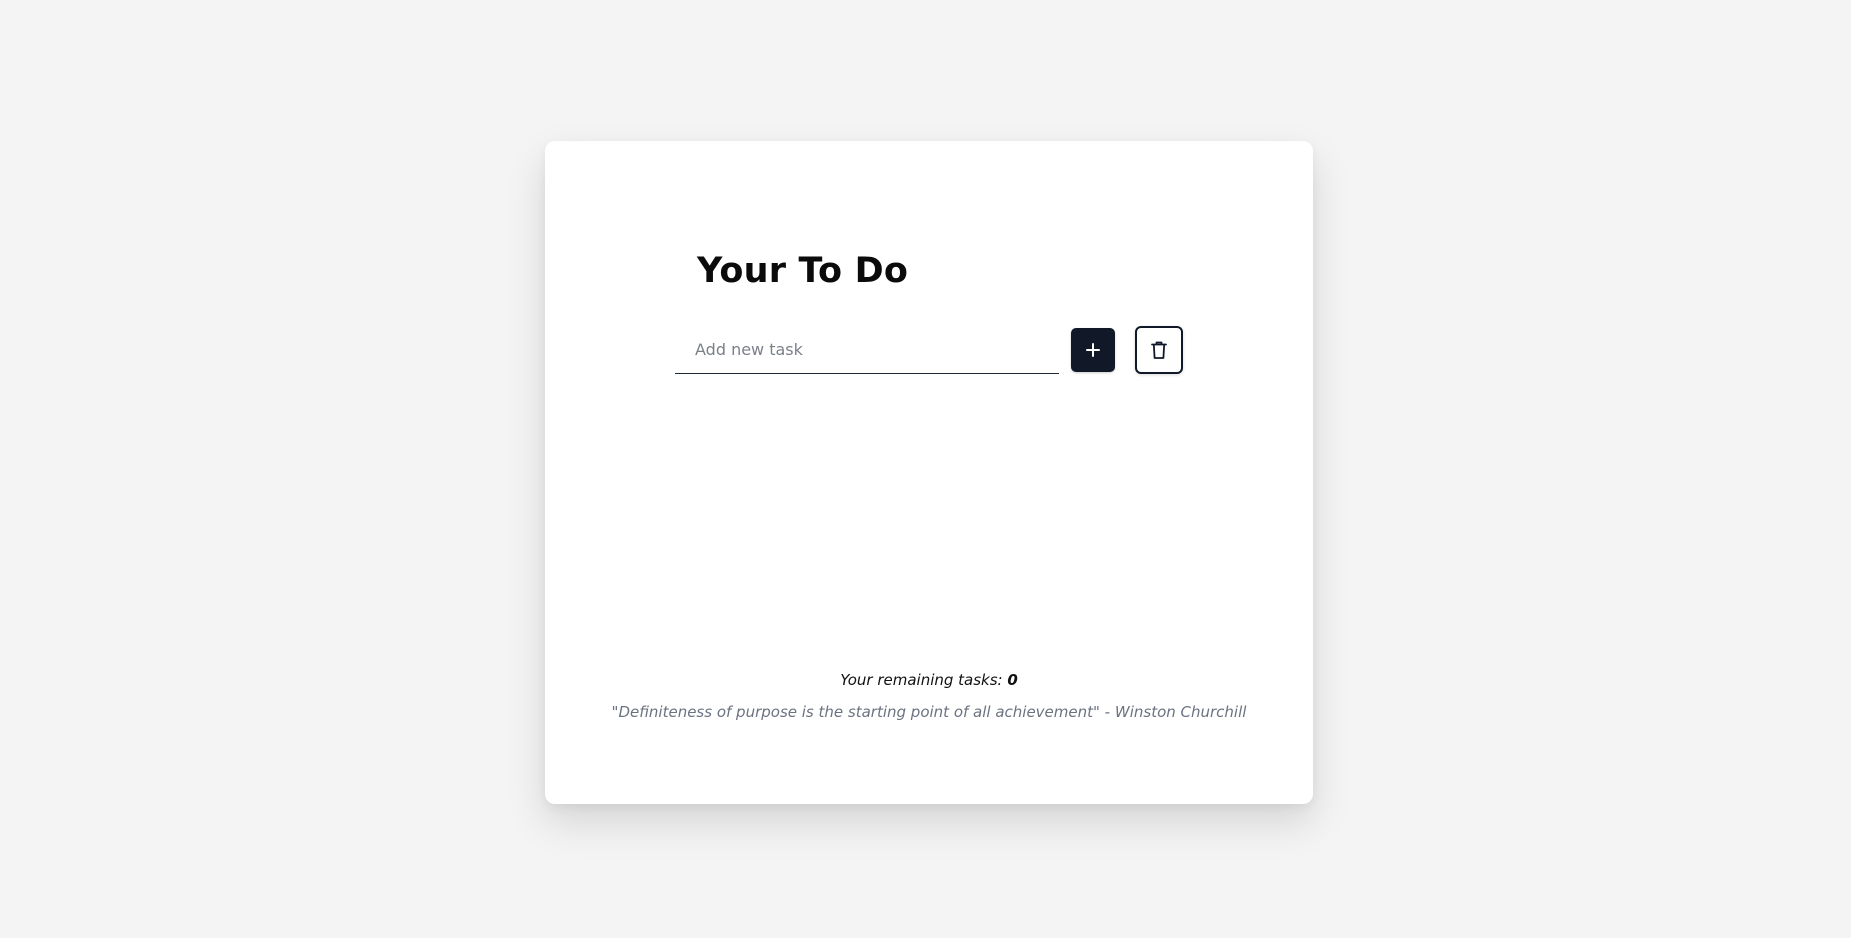  Describe the element at coordinates (803, 271) in the screenshot. I see `page-title: Your To Do` at that location.